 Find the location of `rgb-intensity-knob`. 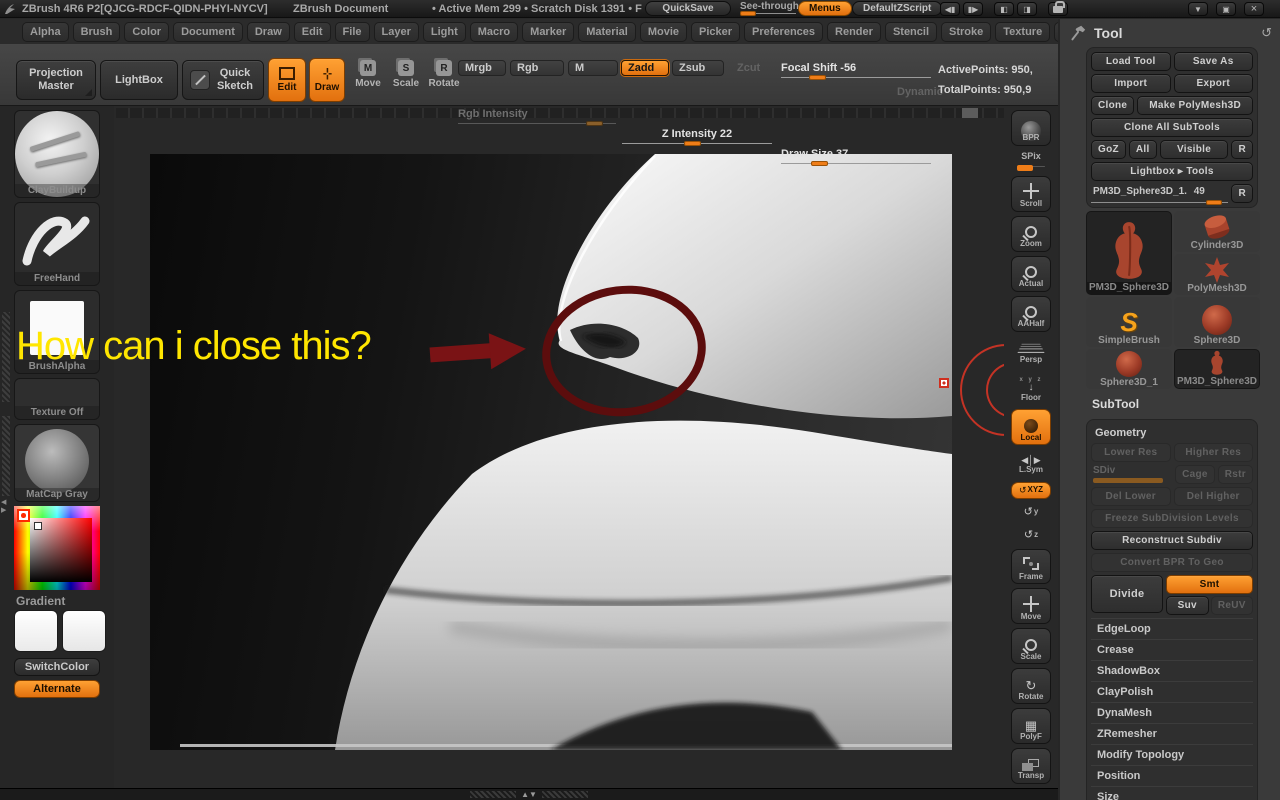

rgb-intensity-knob is located at coordinates (594, 123).